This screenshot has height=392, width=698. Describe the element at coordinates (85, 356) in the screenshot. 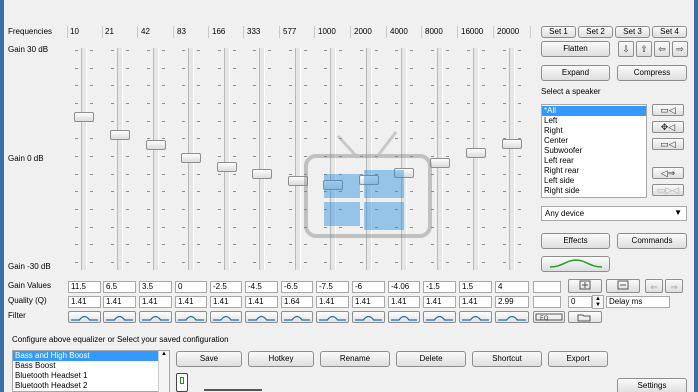

I see `config-list-item: Bass and High Boost` at that location.